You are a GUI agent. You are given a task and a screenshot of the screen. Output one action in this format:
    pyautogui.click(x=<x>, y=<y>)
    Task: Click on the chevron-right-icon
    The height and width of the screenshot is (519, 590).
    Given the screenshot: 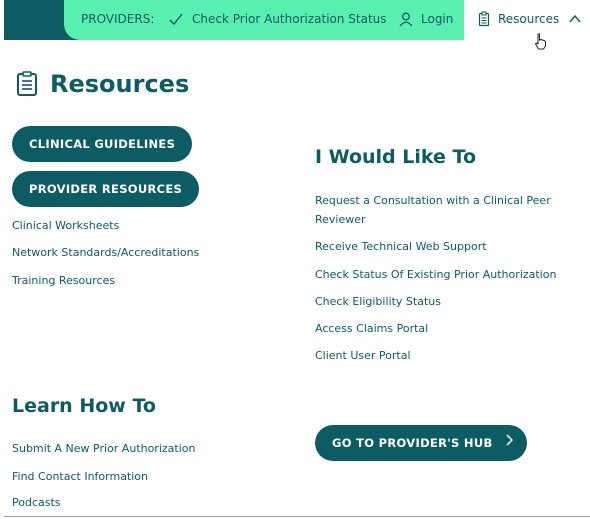 What is the action you would take?
    pyautogui.click(x=509, y=442)
    